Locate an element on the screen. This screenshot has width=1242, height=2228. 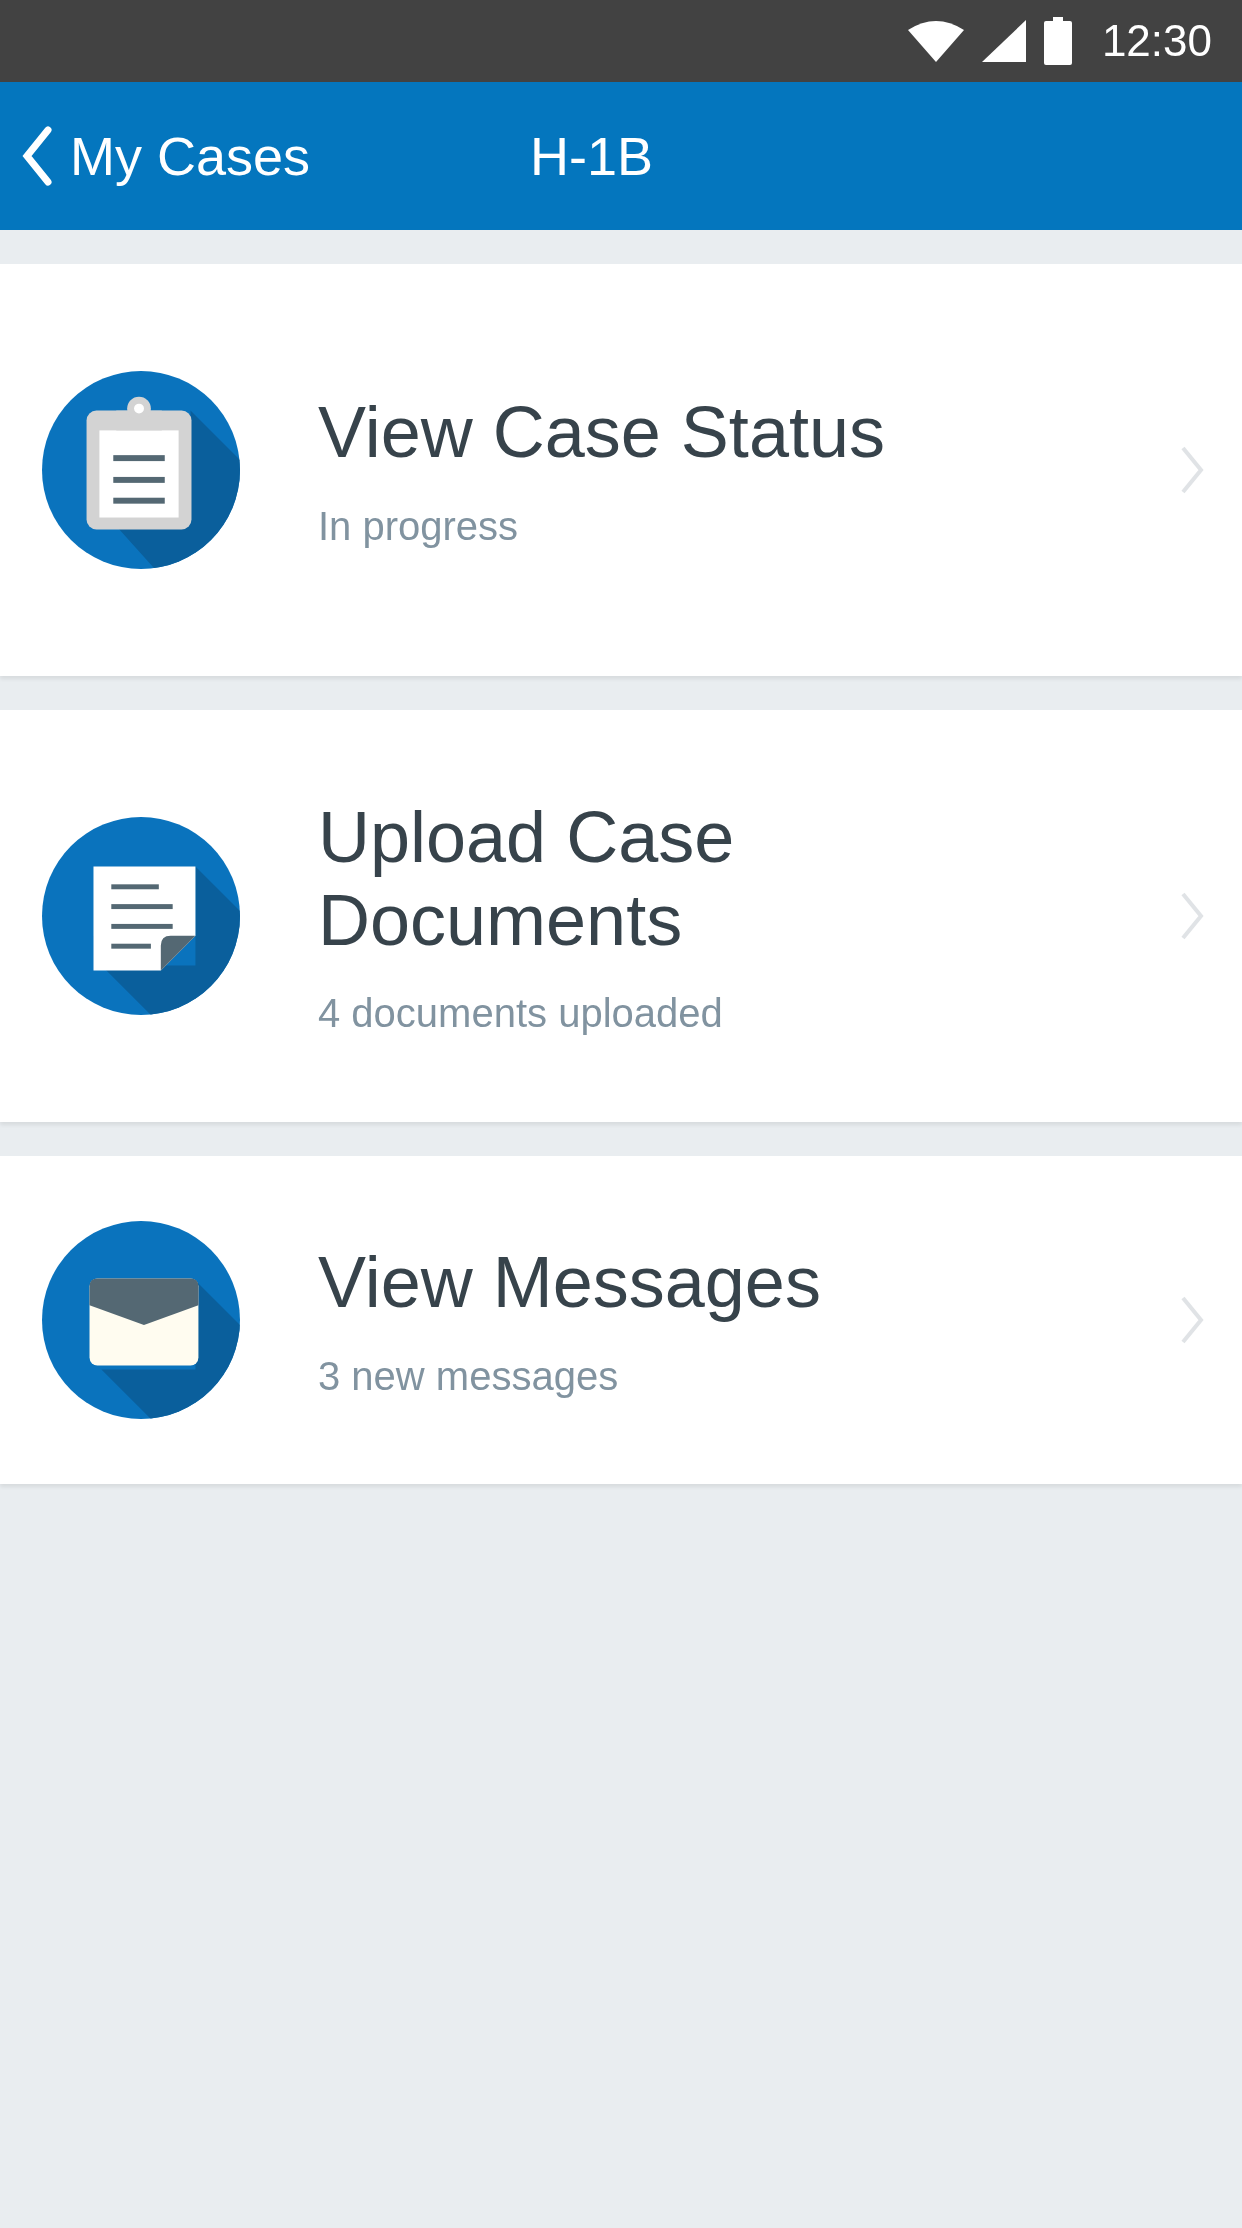
card-title: View Messages is located at coordinates (570, 1282).